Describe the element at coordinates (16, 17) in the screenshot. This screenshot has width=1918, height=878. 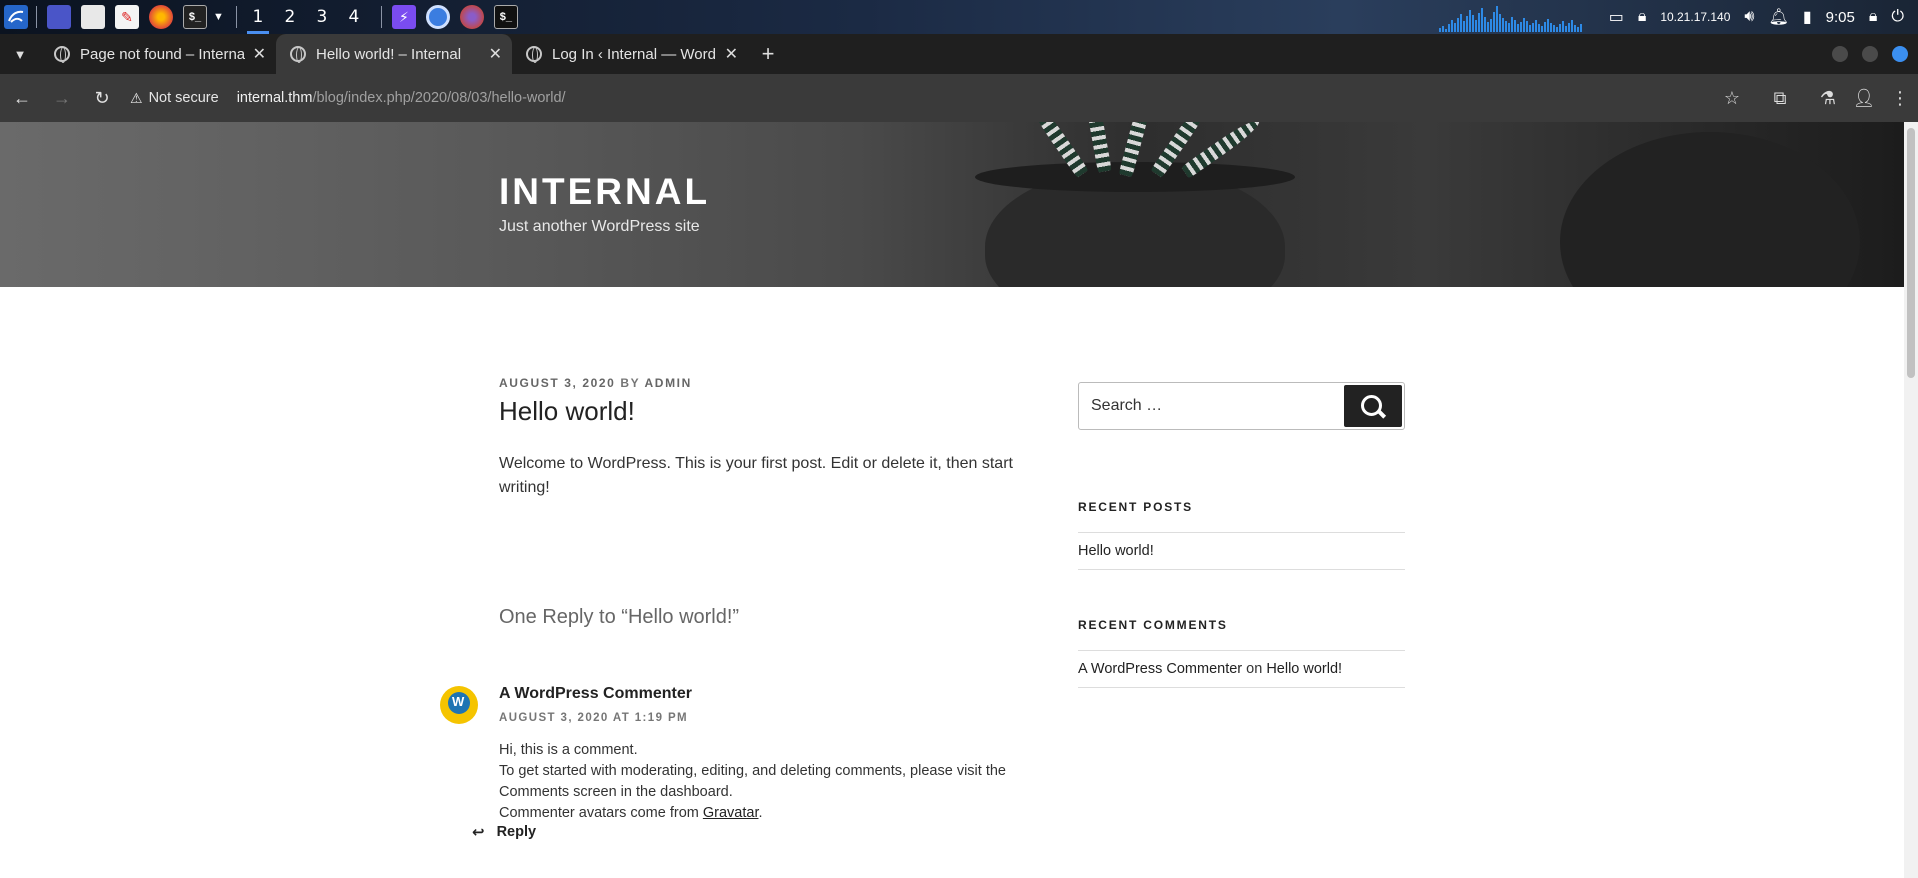
I see `kali-menu-icon` at that location.